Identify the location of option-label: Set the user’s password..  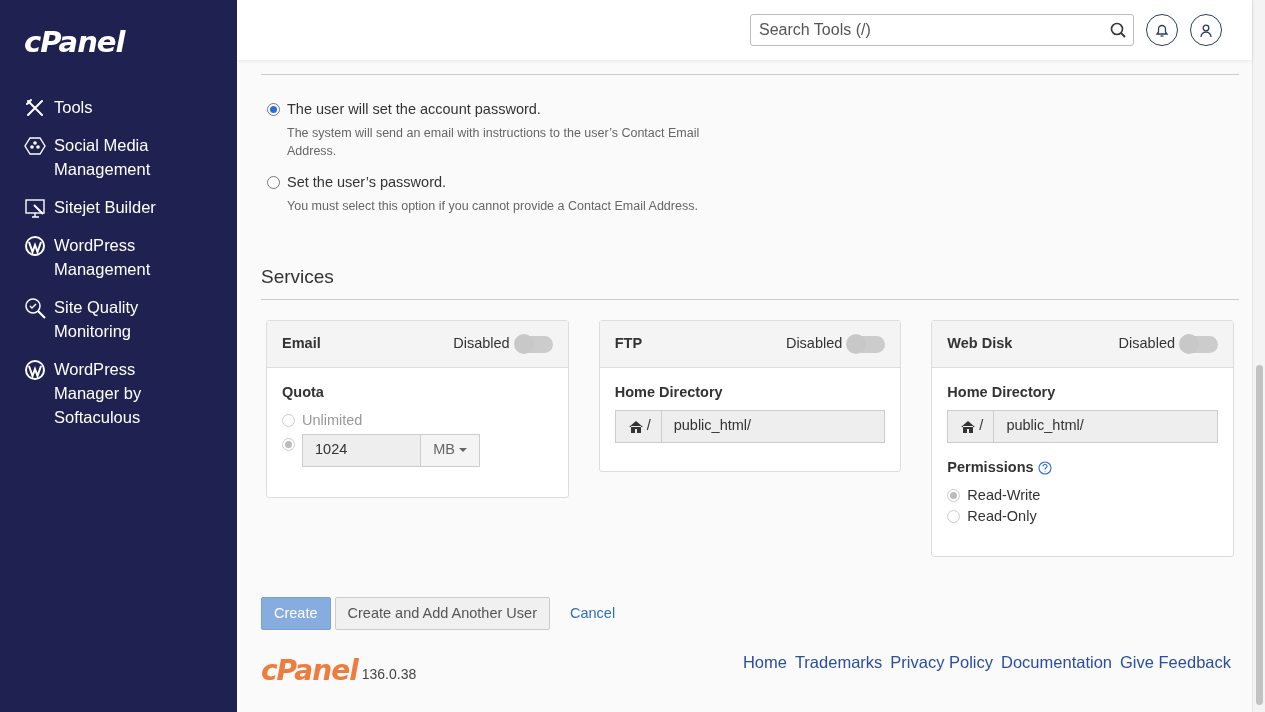
(367, 182).